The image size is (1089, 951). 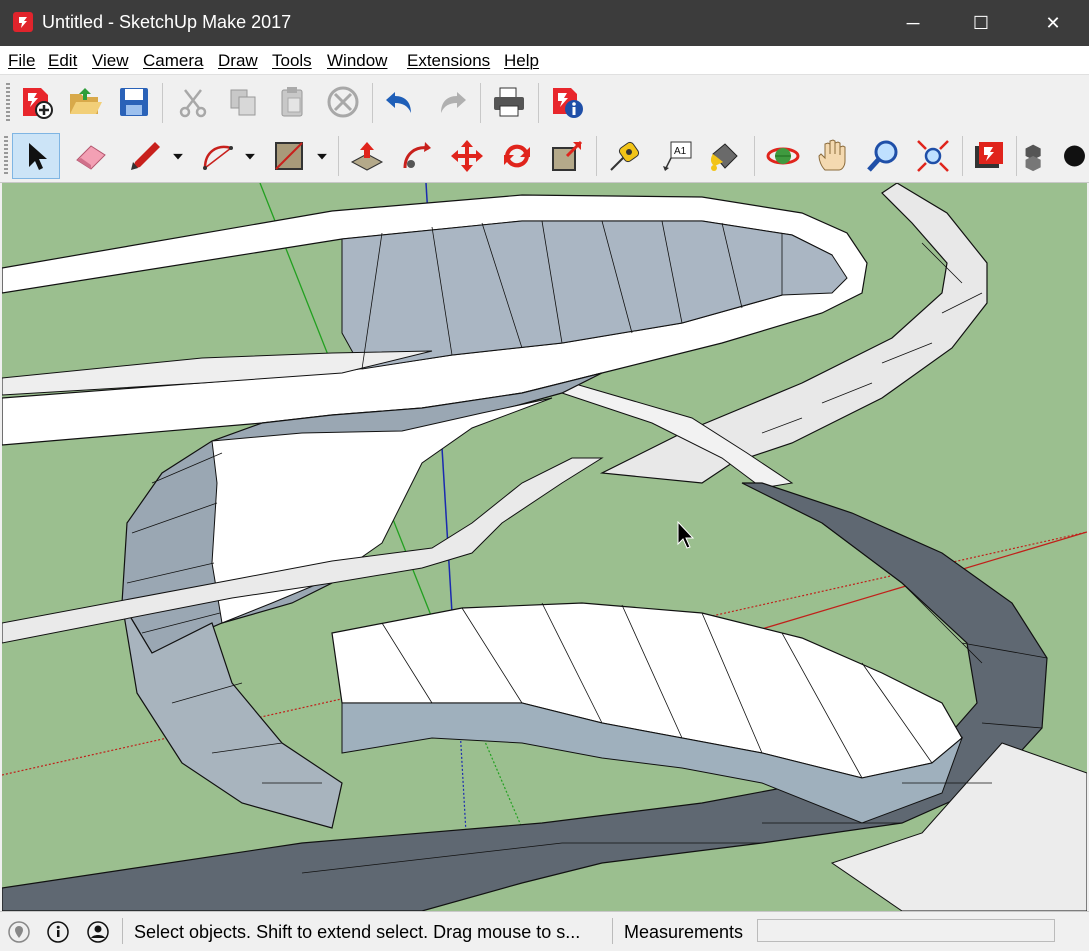 I want to click on open-button, so click(x=85, y=102).